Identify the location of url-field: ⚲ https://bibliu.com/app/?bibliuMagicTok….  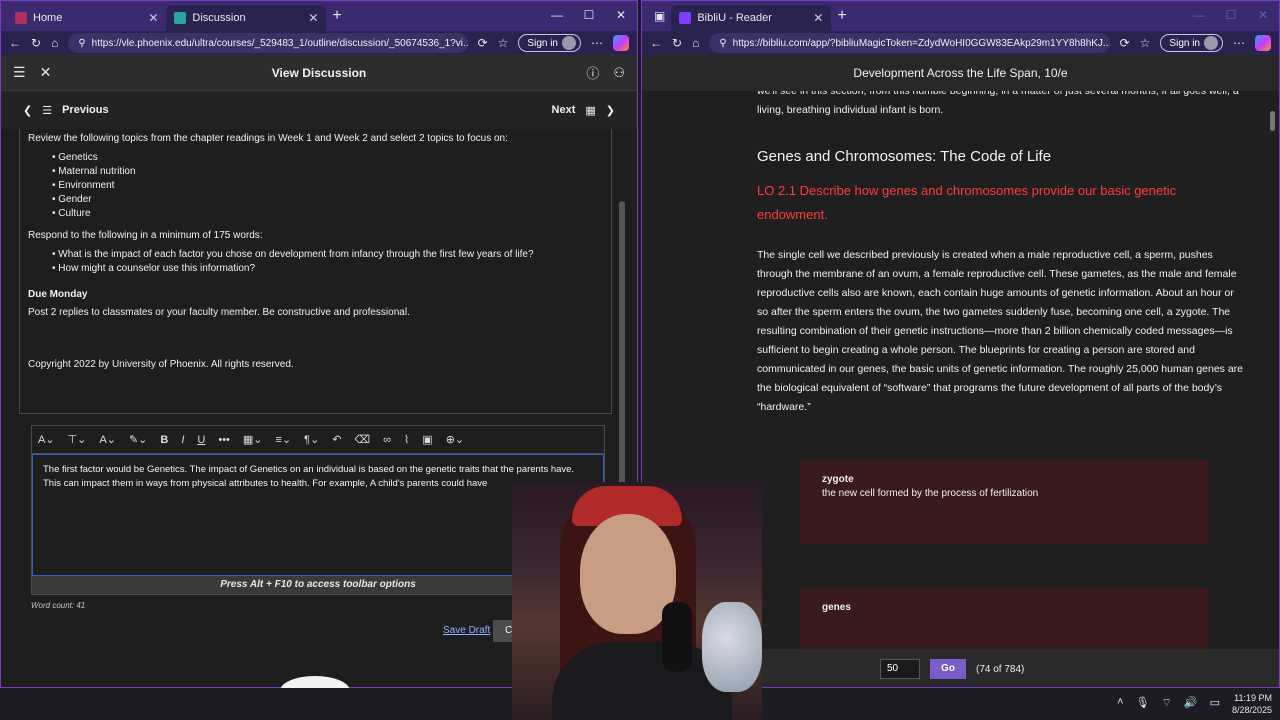
(909, 43).